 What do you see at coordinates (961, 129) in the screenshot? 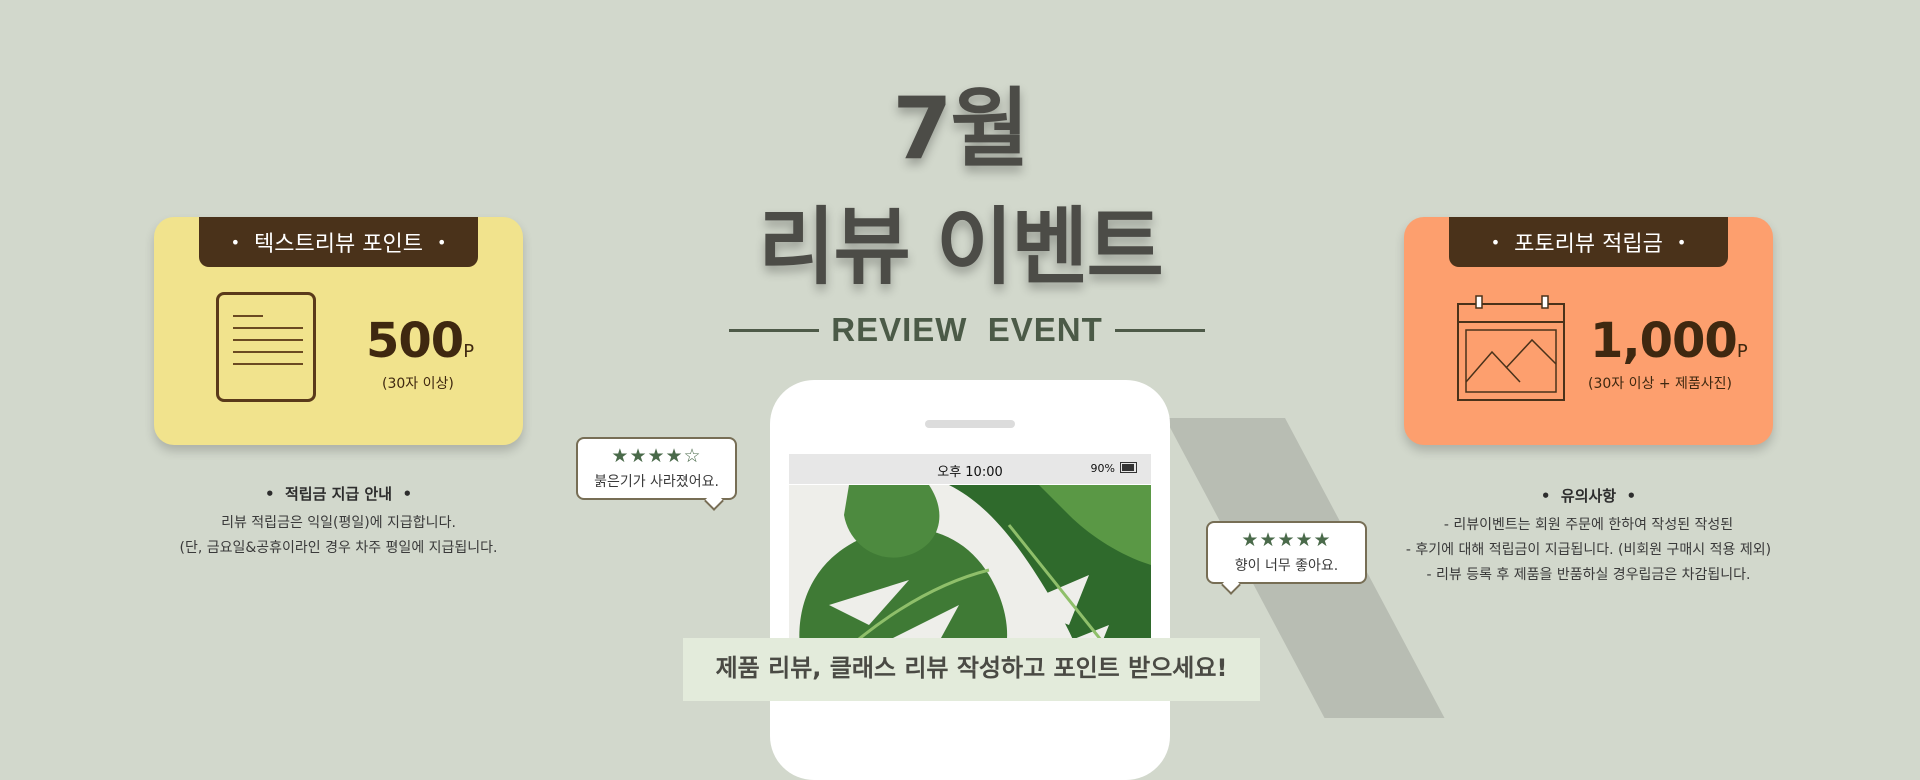
I see `month-heading: 7월` at bounding box center [961, 129].